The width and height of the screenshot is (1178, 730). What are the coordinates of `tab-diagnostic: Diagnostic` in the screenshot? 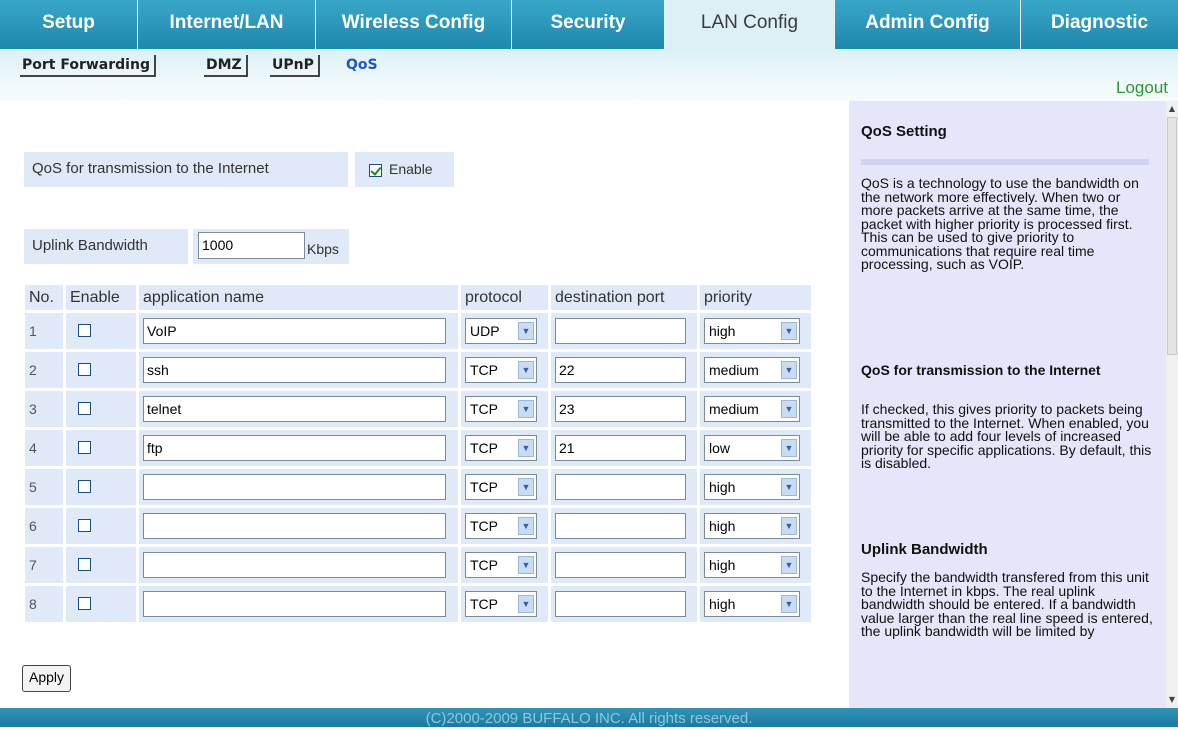 It's located at (1099, 24).